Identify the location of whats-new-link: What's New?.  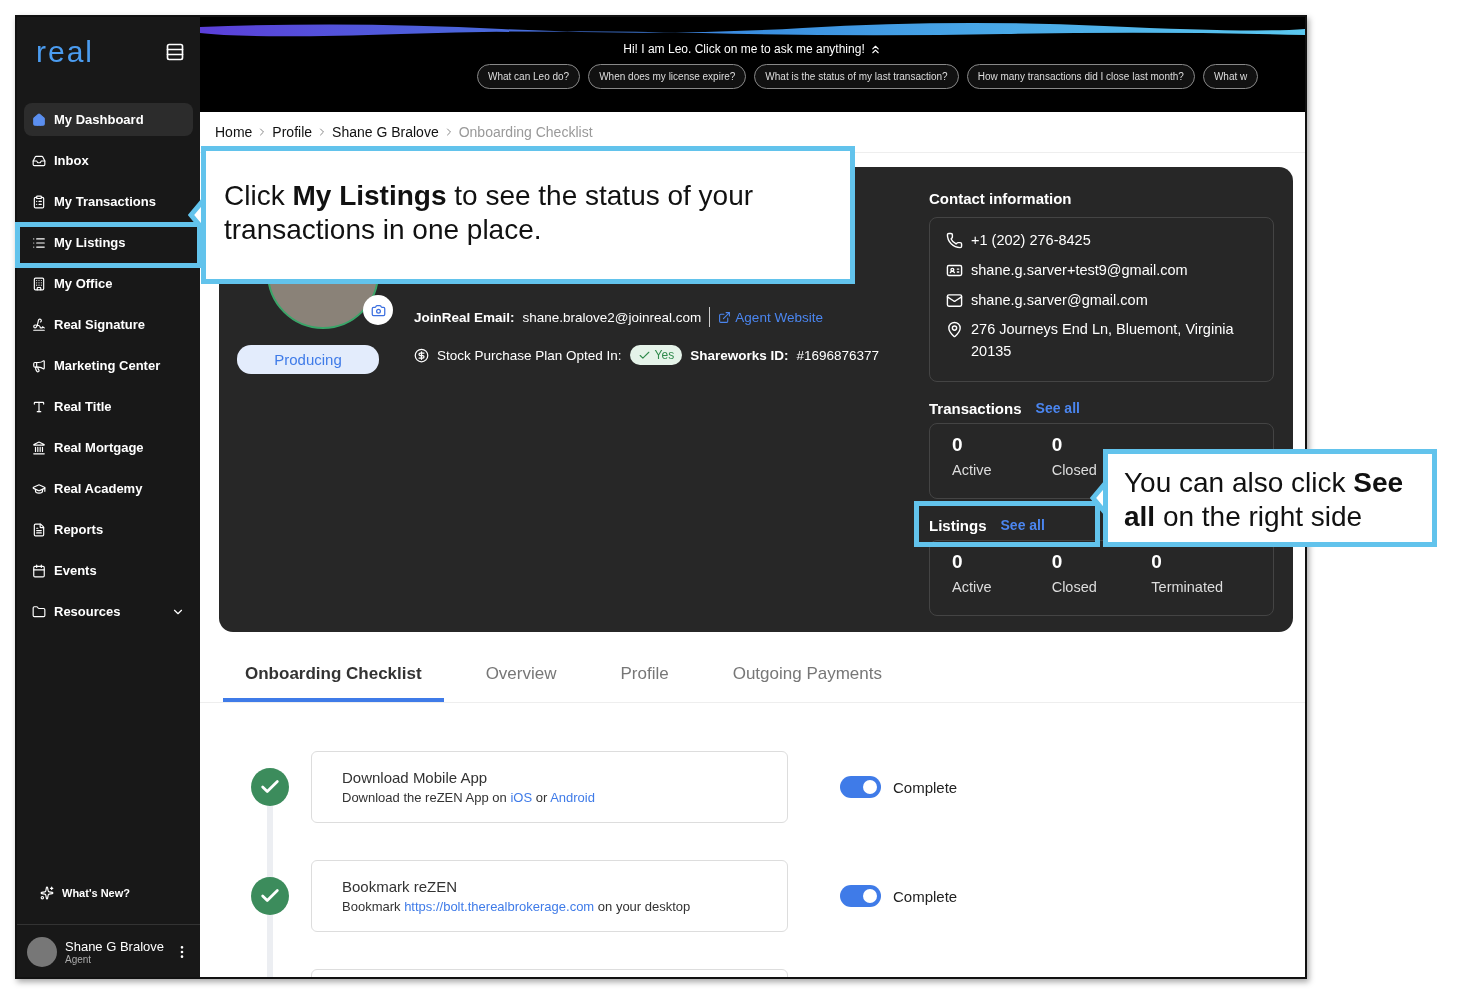
(96, 893).